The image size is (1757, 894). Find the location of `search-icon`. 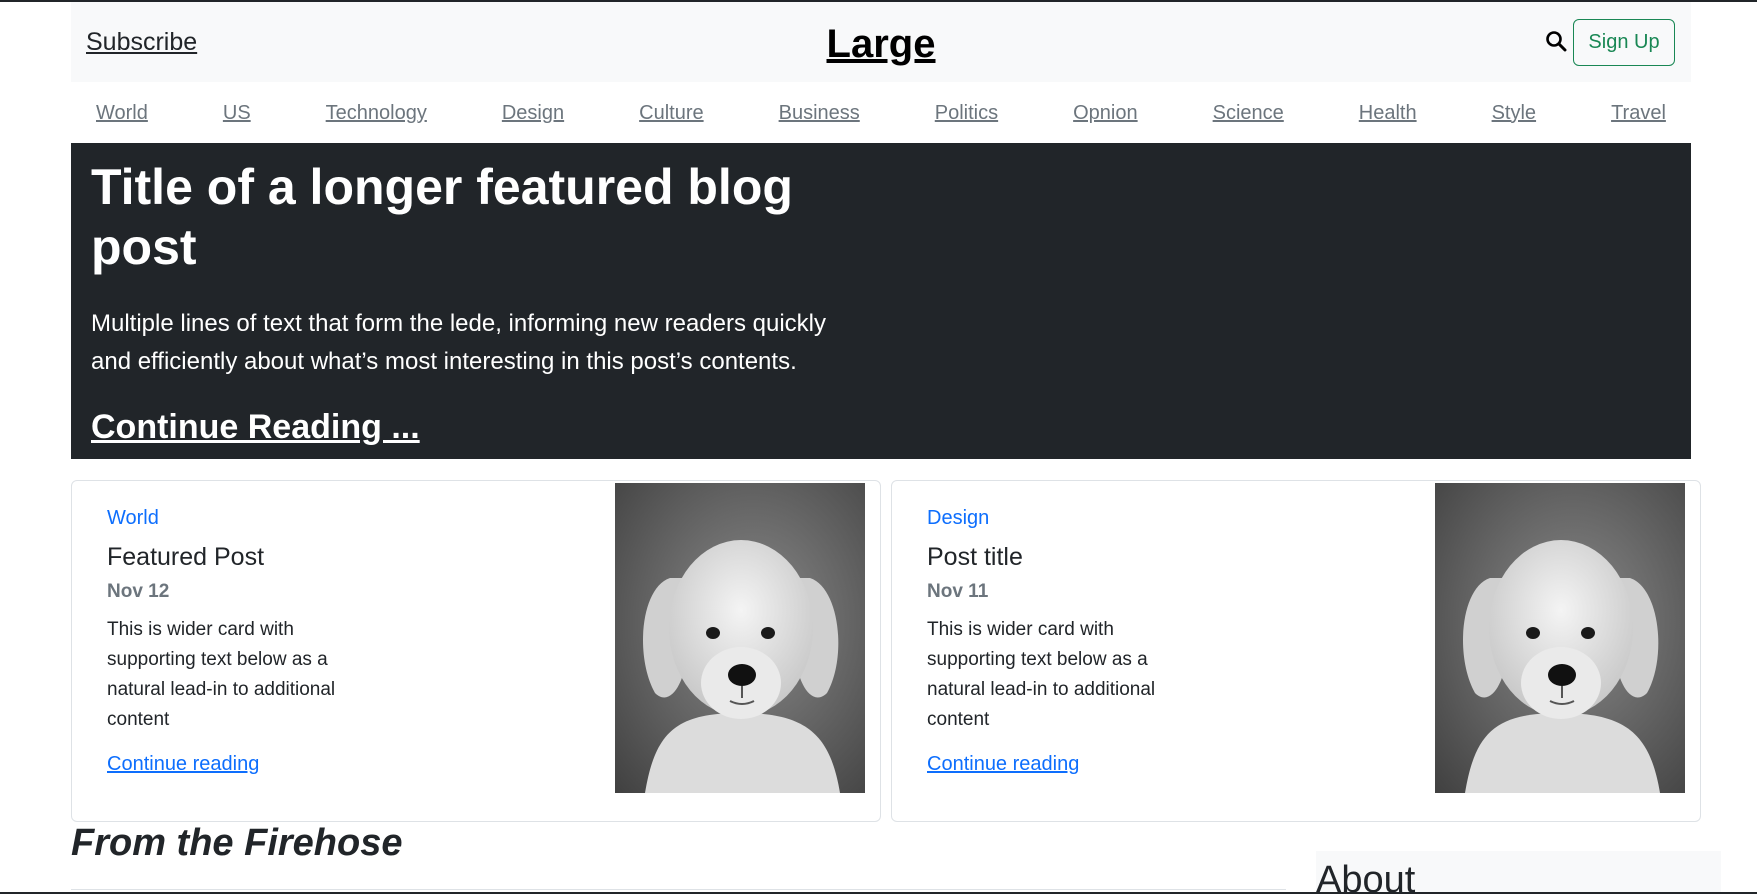

search-icon is located at coordinates (1556, 41).